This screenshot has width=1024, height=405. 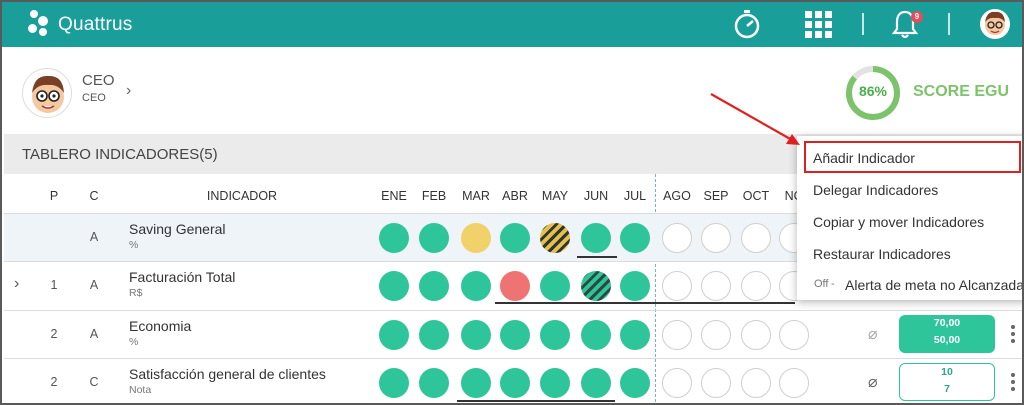 What do you see at coordinates (949, 24) in the screenshot?
I see `divider` at bounding box center [949, 24].